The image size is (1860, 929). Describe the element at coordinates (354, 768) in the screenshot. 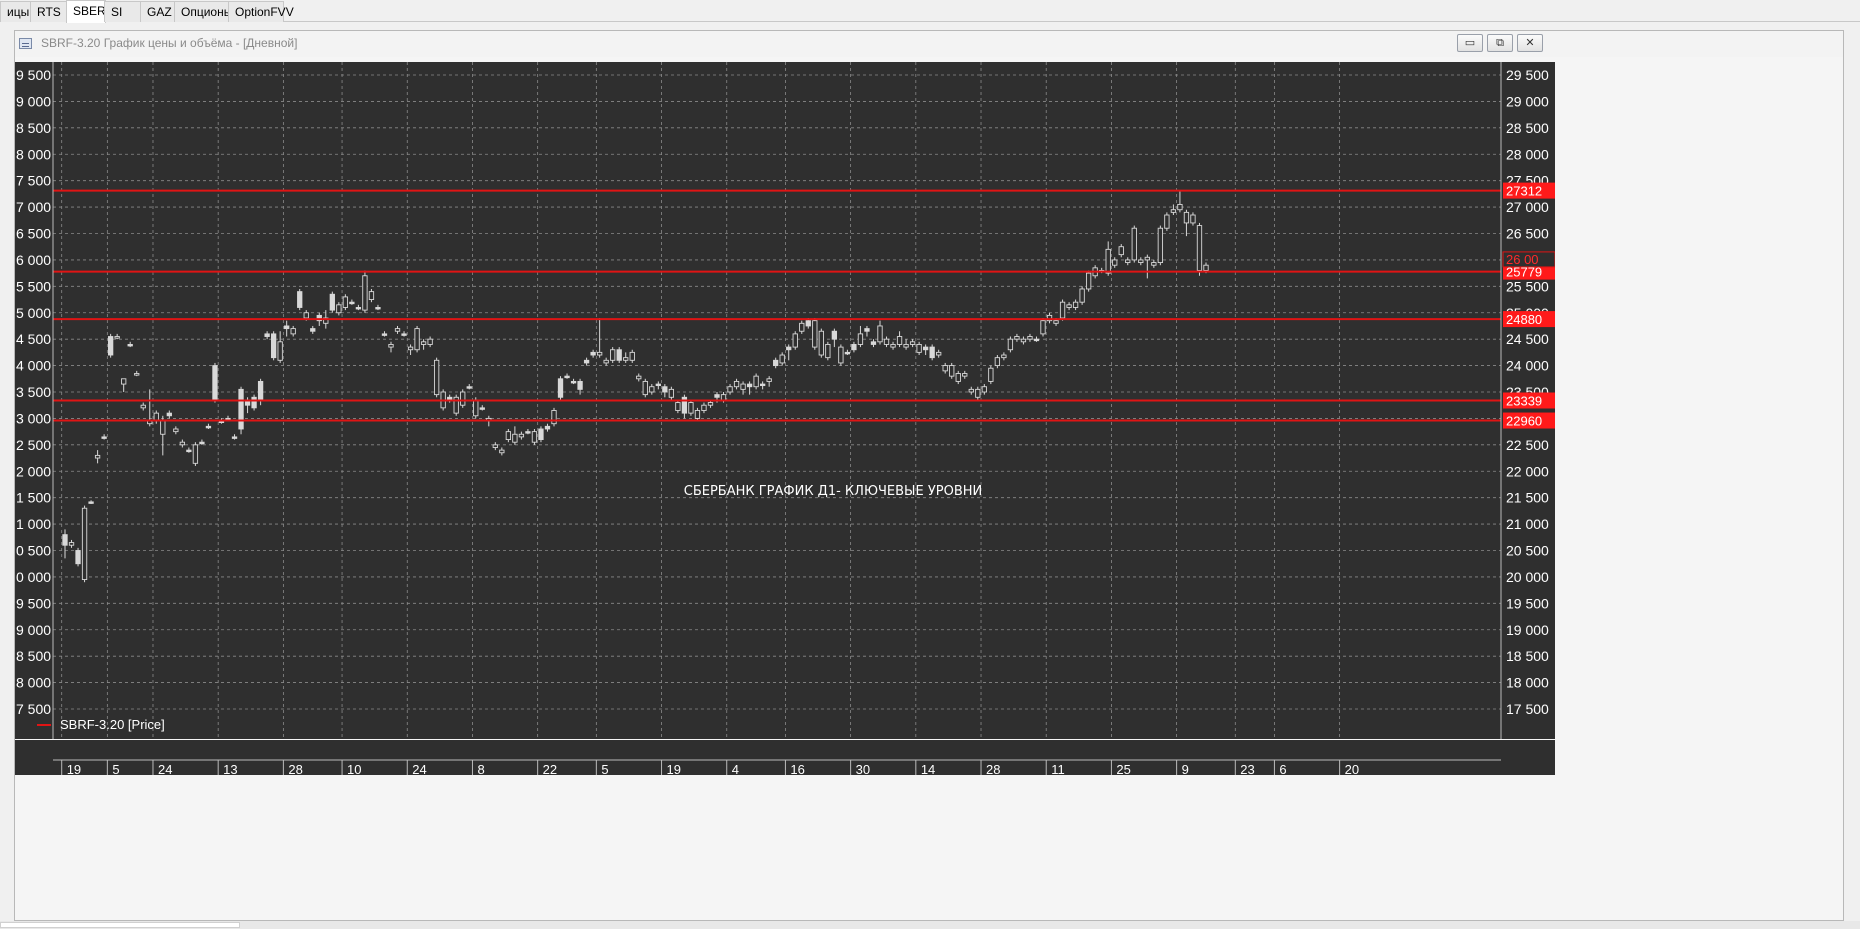

I see `x-day-label: 10` at that location.